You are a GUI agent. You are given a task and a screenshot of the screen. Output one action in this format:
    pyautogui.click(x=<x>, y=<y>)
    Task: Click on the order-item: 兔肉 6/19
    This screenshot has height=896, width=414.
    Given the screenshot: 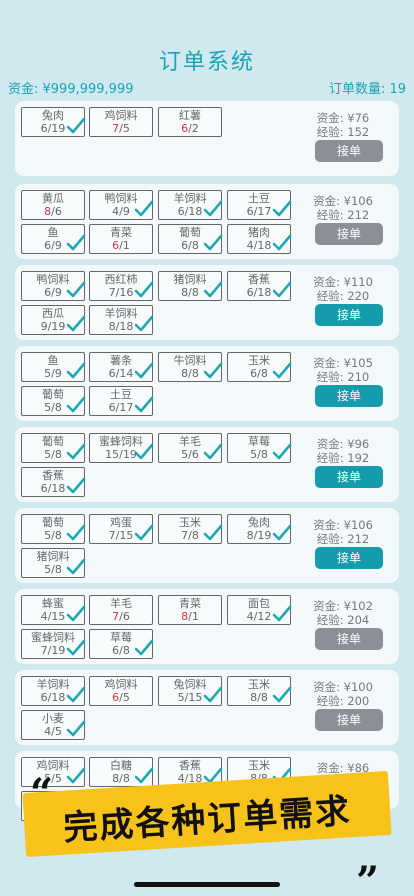 What is the action you would take?
    pyautogui.click(x=53, y=122)
    